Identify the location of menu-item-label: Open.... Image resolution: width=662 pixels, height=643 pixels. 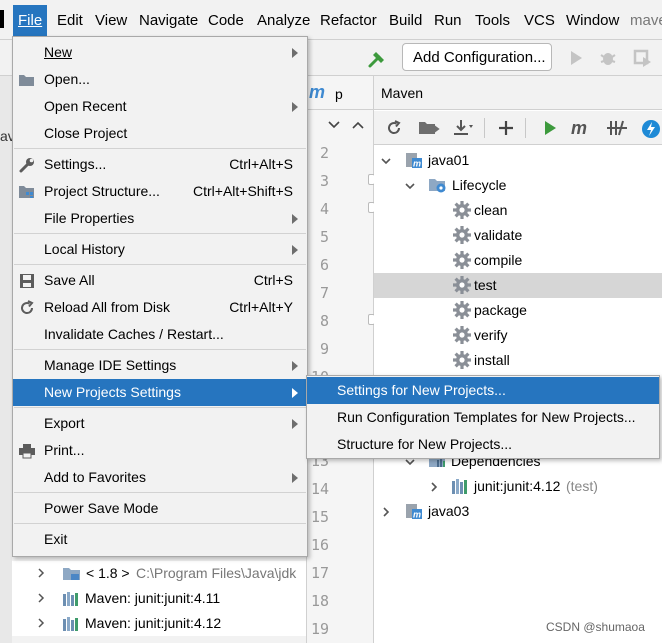
(67, 79).